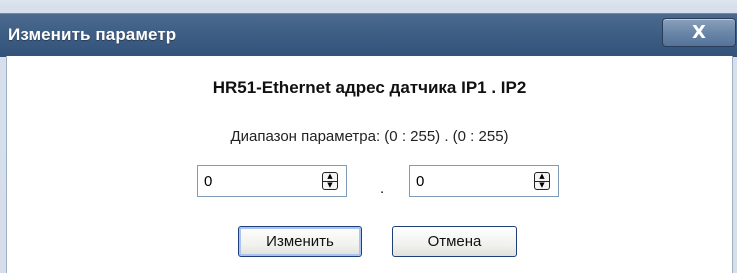 The image size is (737, 273). Describe the element at coordinates (420, 181) in the screenshot. I see `ip2-value: 0` at that location.